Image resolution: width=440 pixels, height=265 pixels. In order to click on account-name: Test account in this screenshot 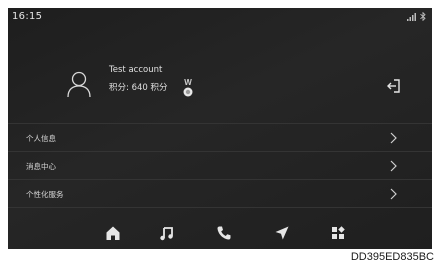, I will do `click(136, 70)`.